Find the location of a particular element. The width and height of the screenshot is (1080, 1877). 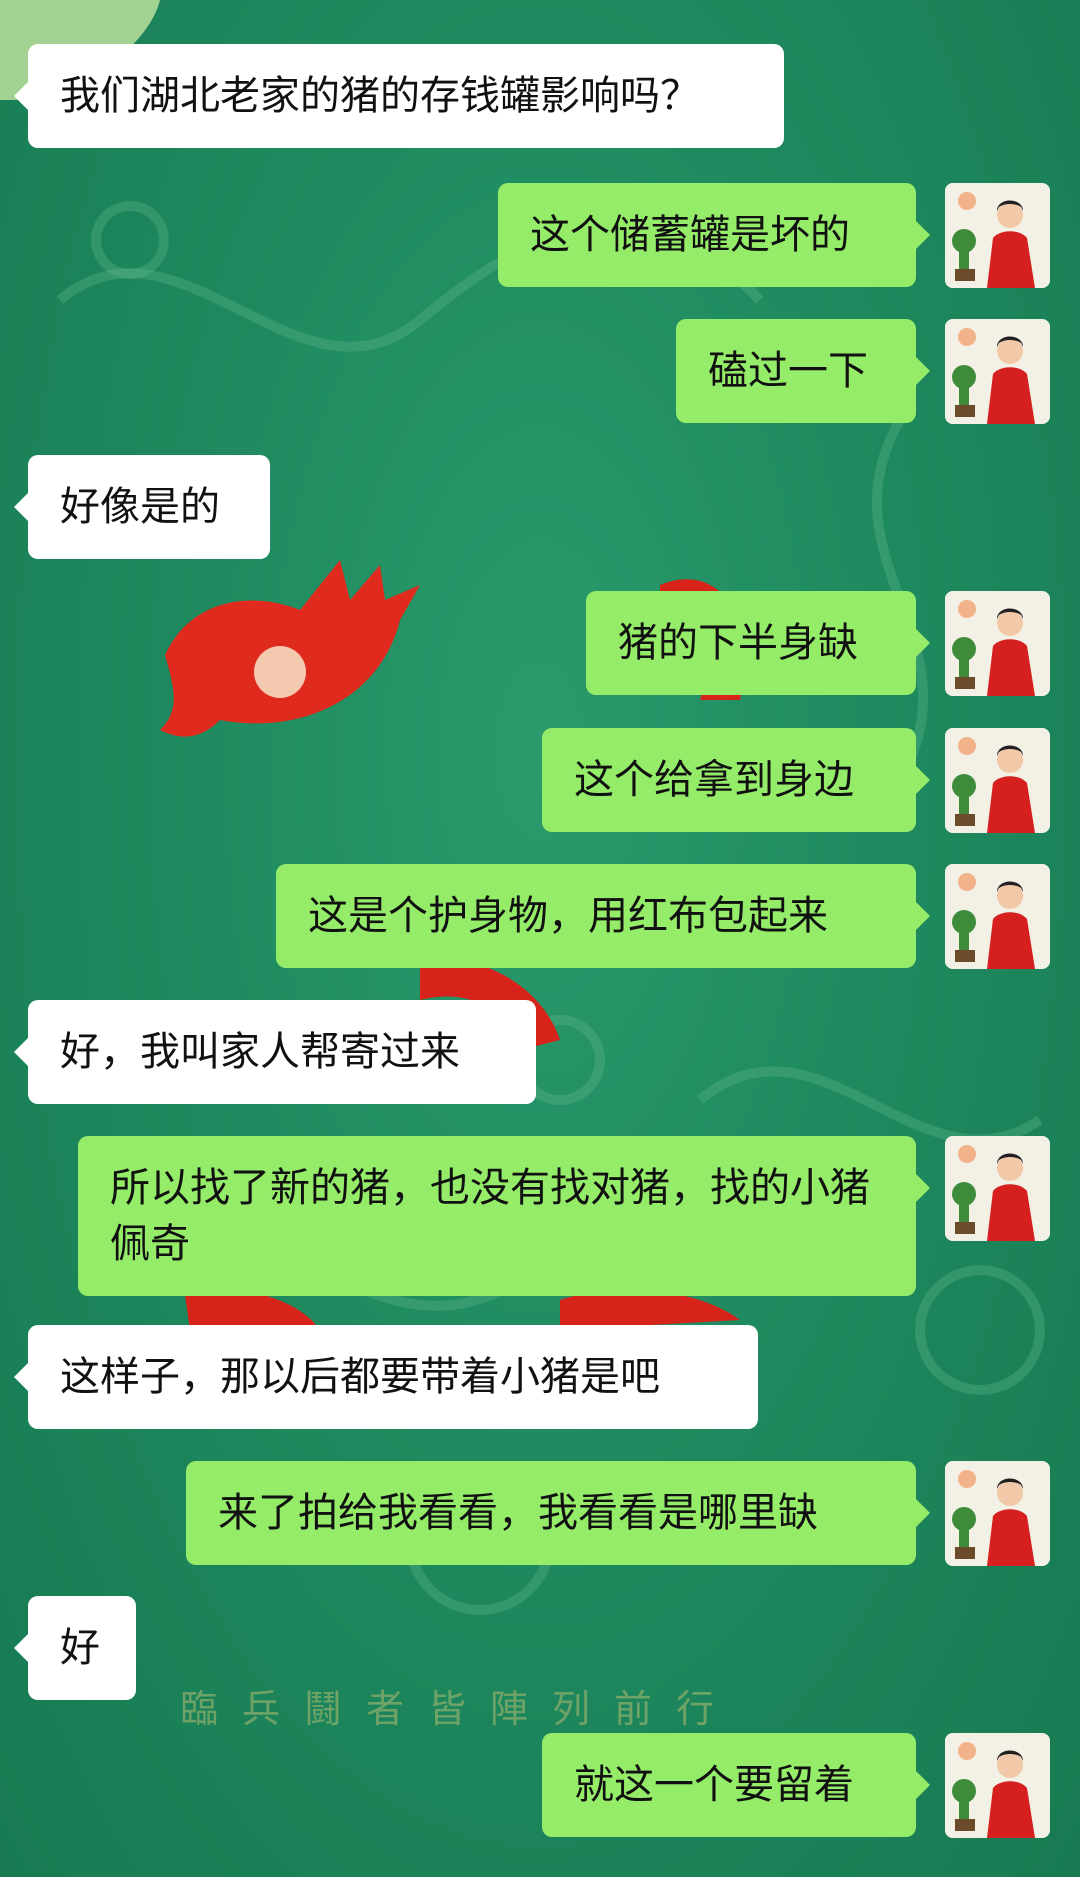

message-bubble-outgoing: 所以找了新的猪，也没有找对猪，找的小猪佩奇 is located at coordinates (504, 1216).